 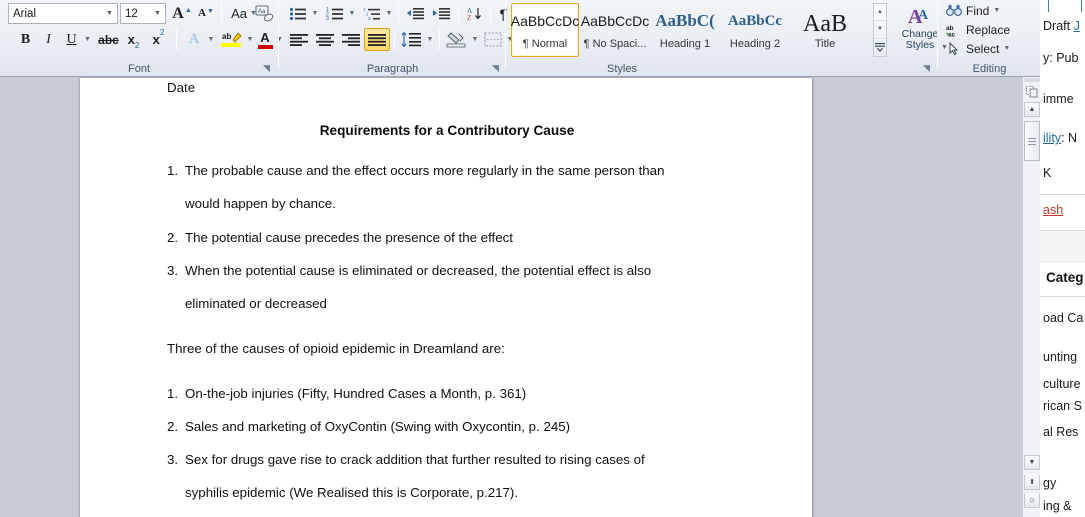 What do you see at coordinates (63, 13) in the screenshot?
I see `font-name-combo: Arial ▼` at bounding box center [63, 13].